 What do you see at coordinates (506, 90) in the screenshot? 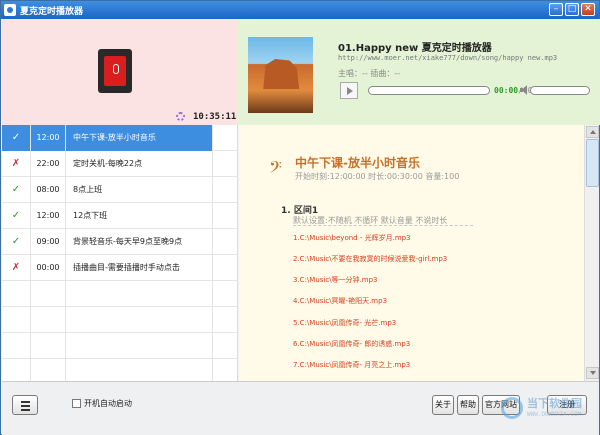
I see `time-current: 00:00` at bounding box center [506, 90].